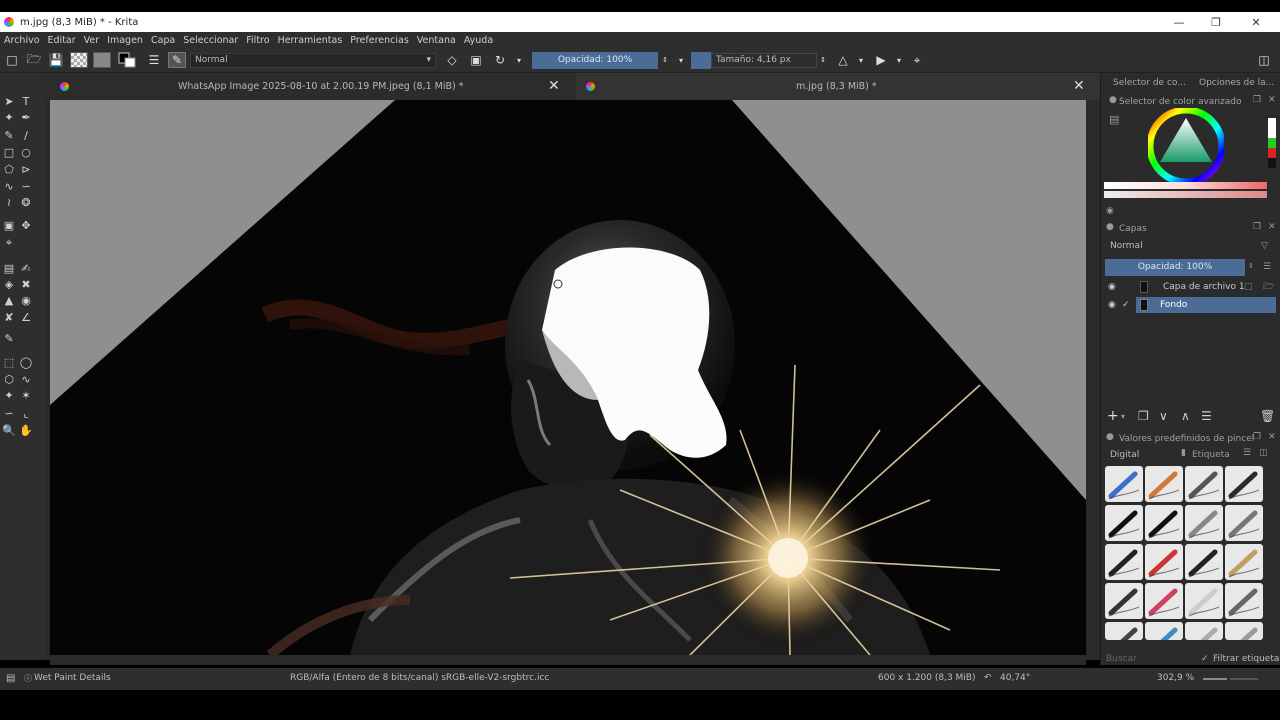 This screenshot has height=720, width=1280. Describe the element at coordinates (9, 153) in the screenshot. I see `rectangle-tool-icon: □` at that location.